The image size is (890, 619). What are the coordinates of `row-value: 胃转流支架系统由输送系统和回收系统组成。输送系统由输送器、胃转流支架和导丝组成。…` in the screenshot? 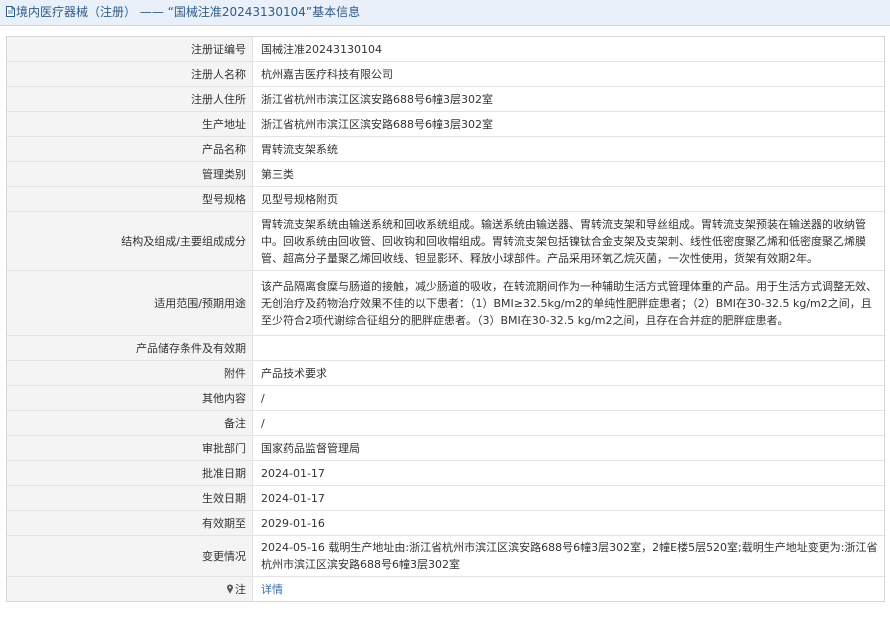 It's located at (568, 241).